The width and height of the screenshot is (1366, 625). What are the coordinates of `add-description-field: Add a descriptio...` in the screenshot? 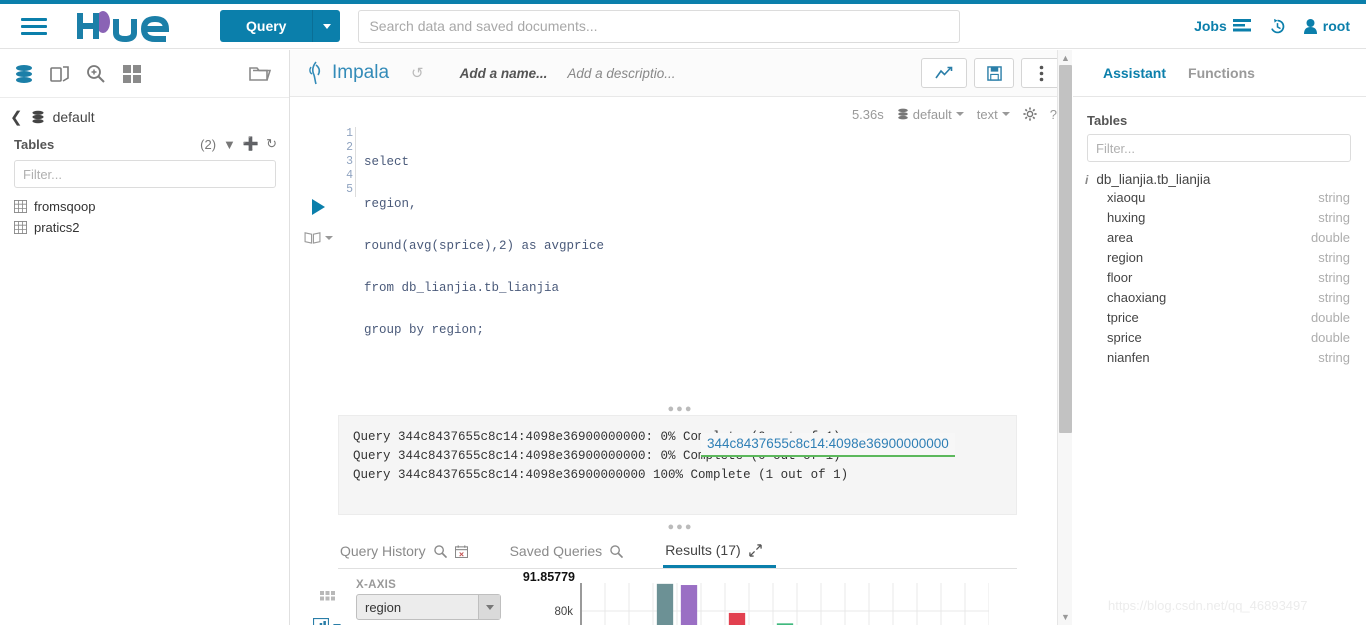 It's located at (621, 73).